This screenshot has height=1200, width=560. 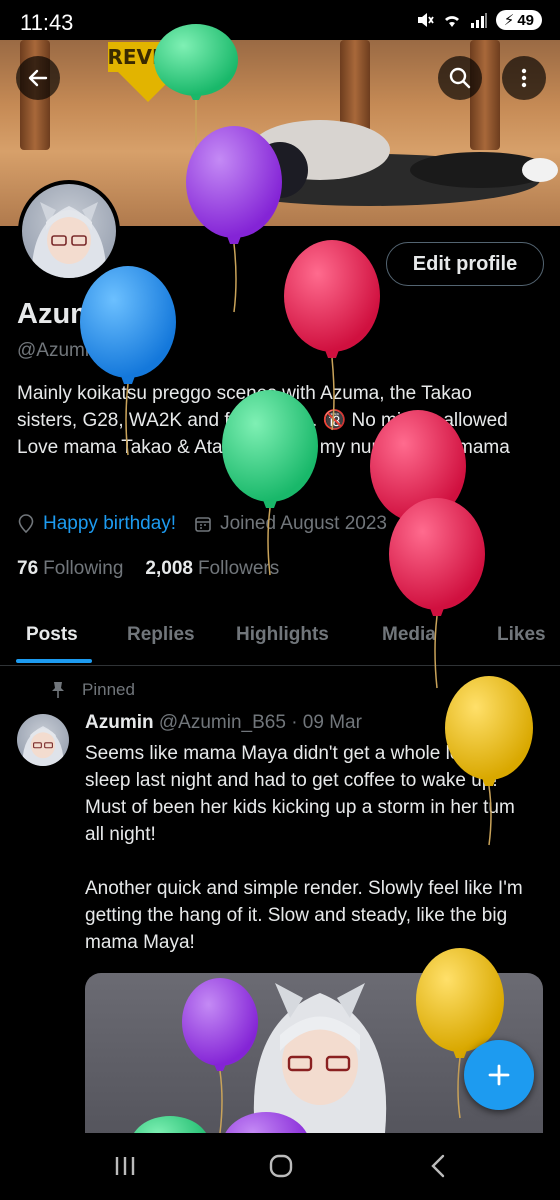 What do you see at coordinates (119, 722) in the screenshot?
I see `post-author-name: Azumin` at bounding box center [119, 722].